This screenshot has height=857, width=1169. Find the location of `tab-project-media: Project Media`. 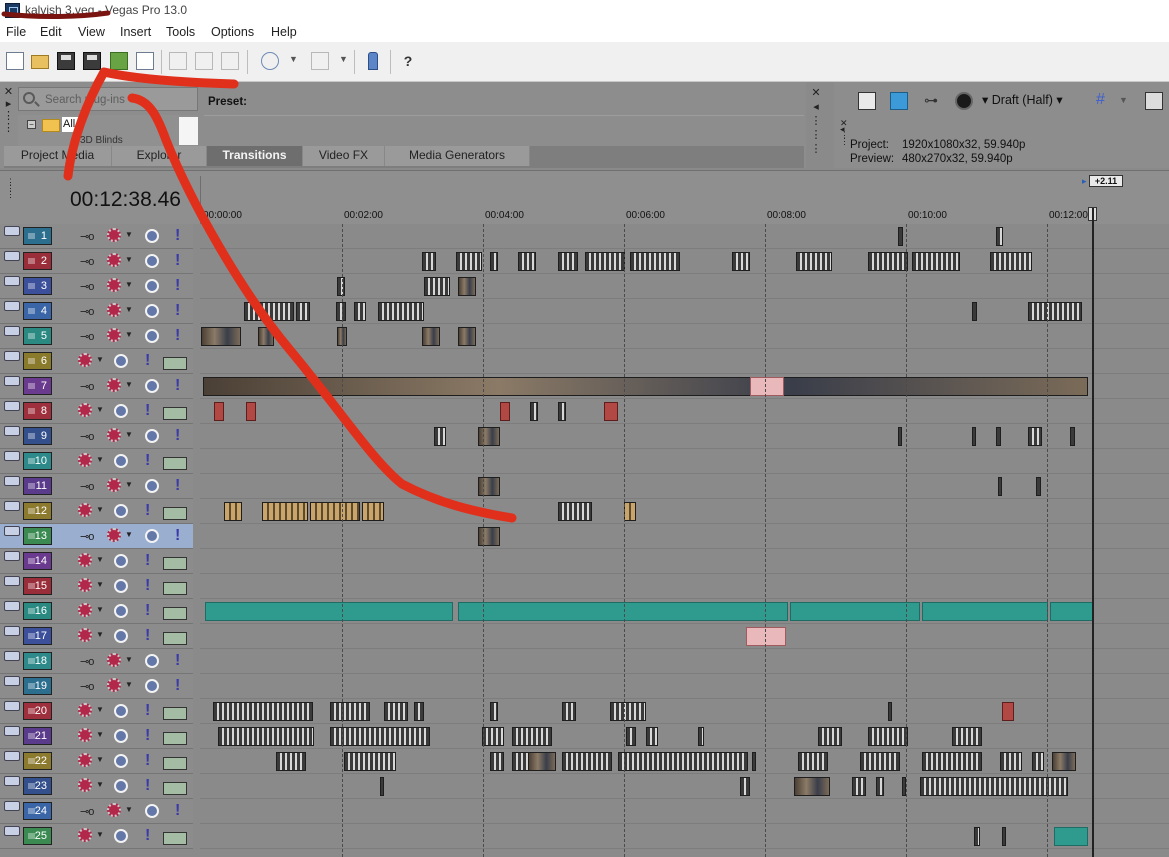

tab-project-media: Project Media is located at coordinates (58, 156).